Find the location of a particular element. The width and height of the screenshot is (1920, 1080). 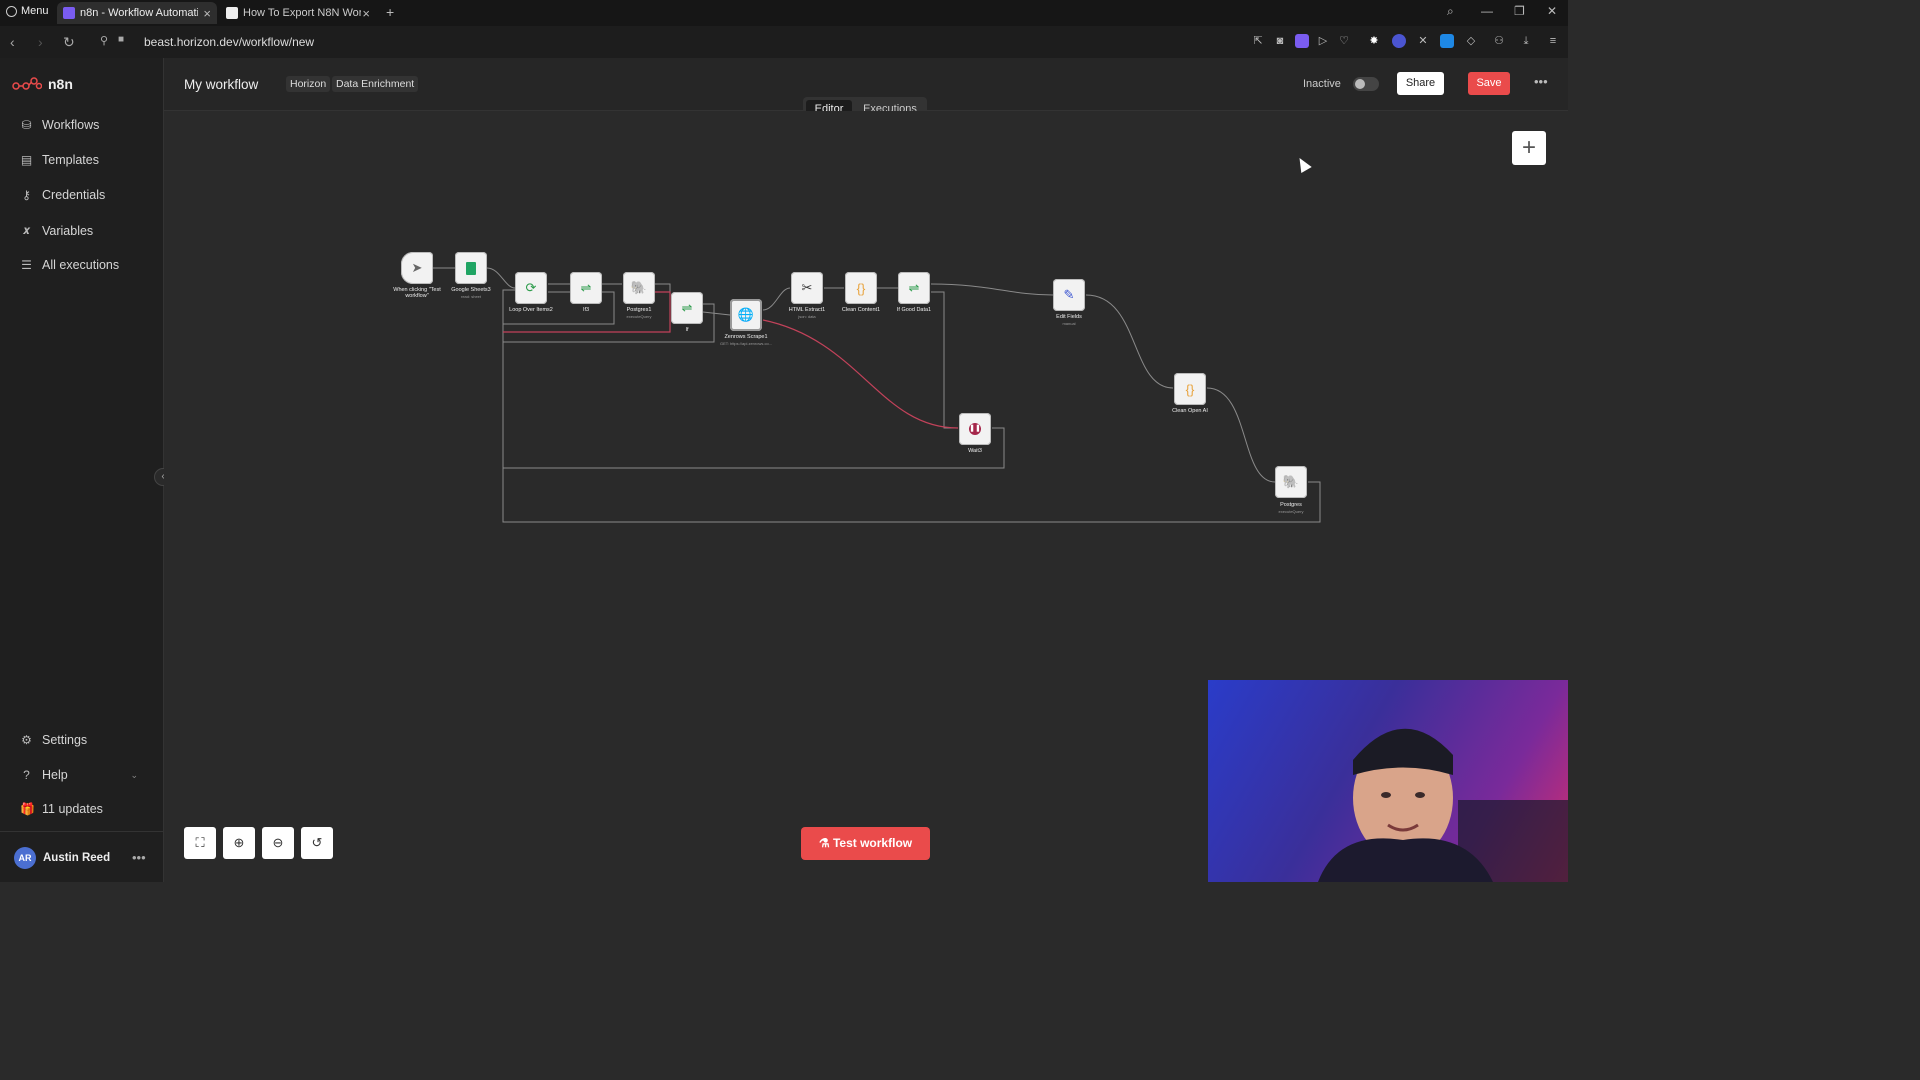

test-workflow-button: ⚗ Test workflow is located at coordinates (865, 843).